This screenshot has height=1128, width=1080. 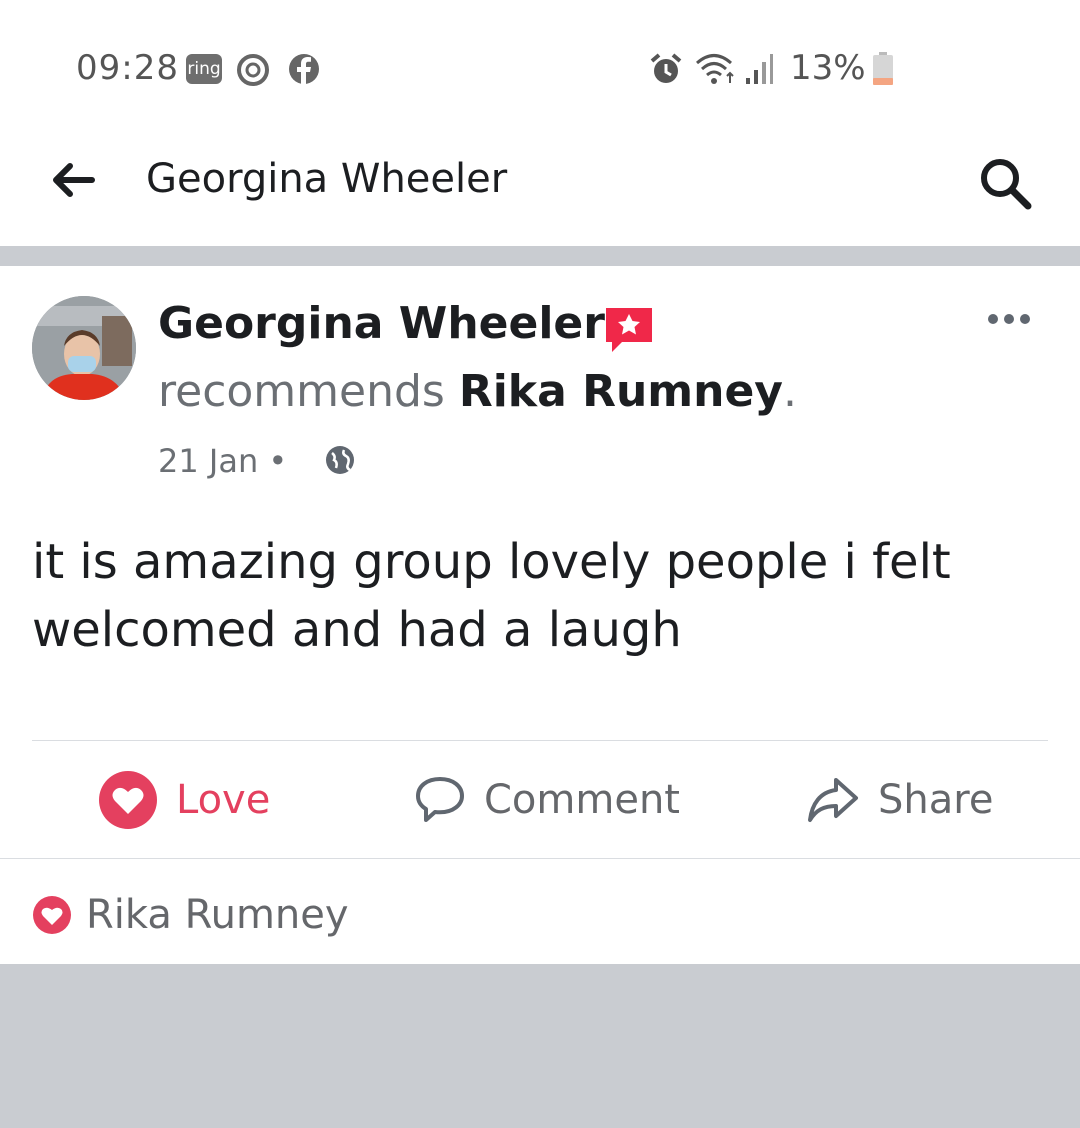 I want to click on reactions-summary: Rika Rumney, so click(x=190, y=915).